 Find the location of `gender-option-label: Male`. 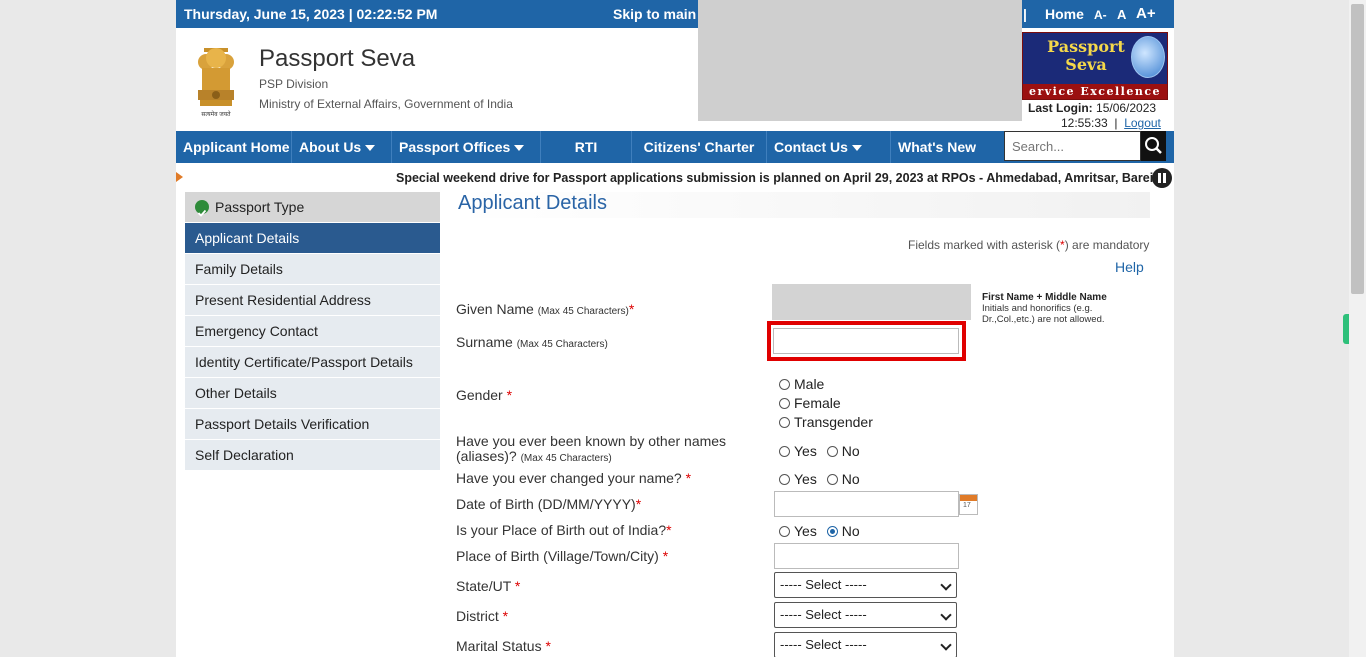

gender-option-label: Male is located at coordinates (809, 384).